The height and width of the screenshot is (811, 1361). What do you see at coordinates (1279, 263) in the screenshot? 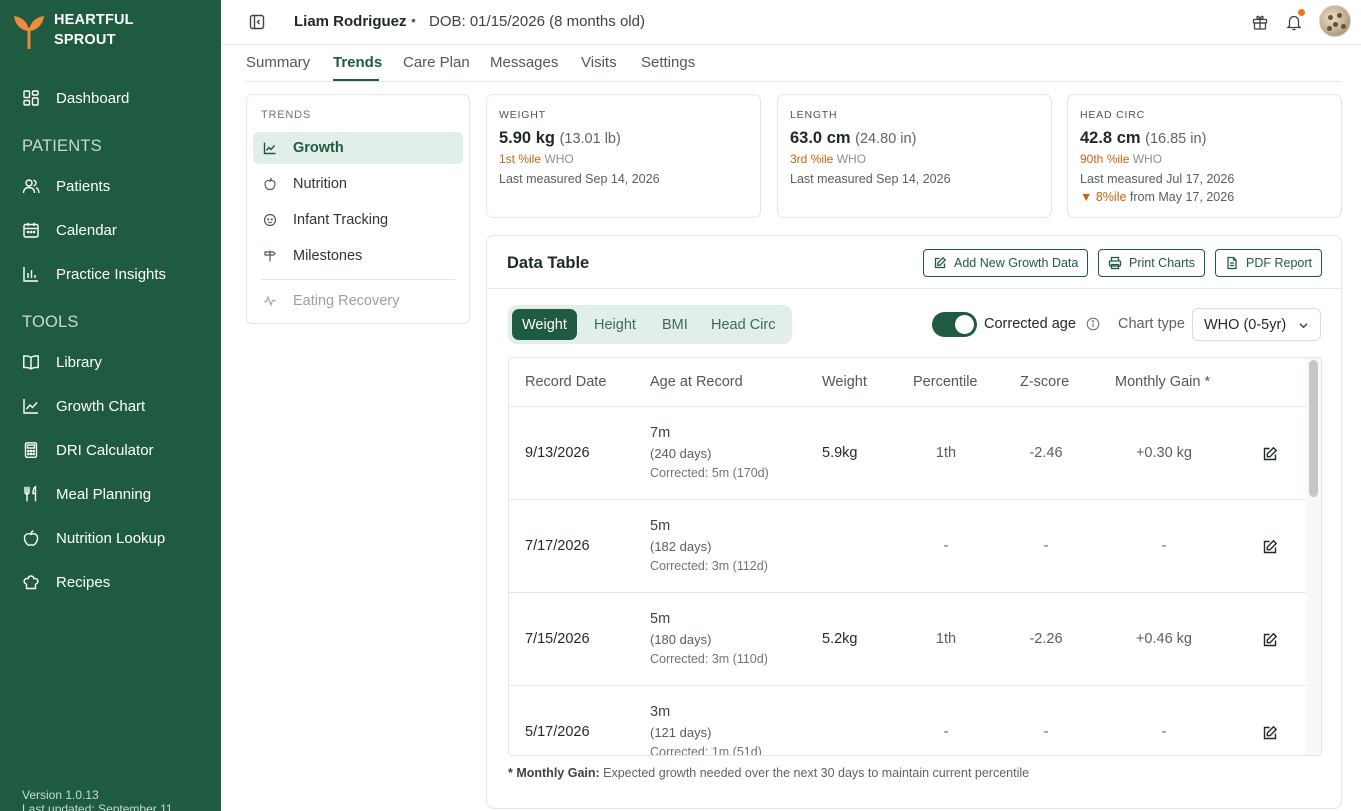
I see `button-label: PDF Report` at bounding box center [1279, 263].